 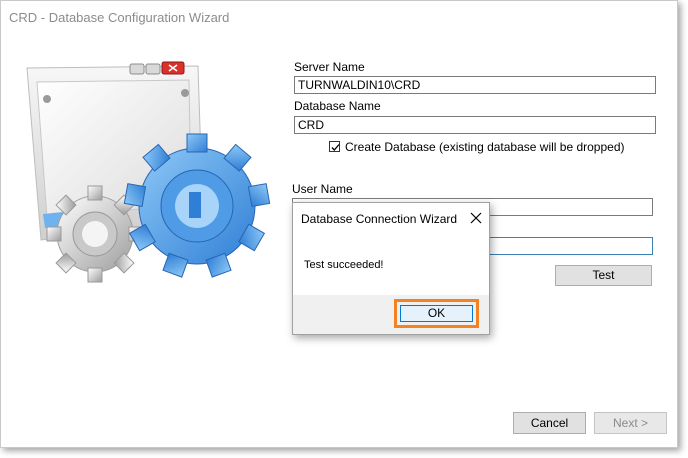 What do you see at coordinates (391, 314) in the screenshot?
I see `dialog-footer: OK` at bounding box center [391, 314].